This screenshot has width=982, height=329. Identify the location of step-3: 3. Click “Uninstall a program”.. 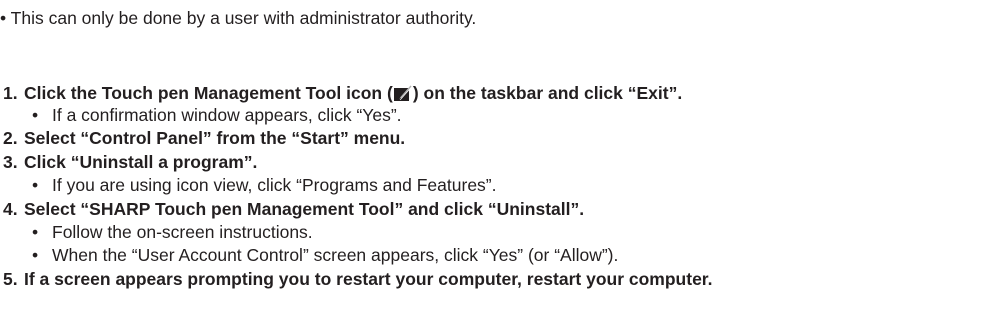
(130, 162).